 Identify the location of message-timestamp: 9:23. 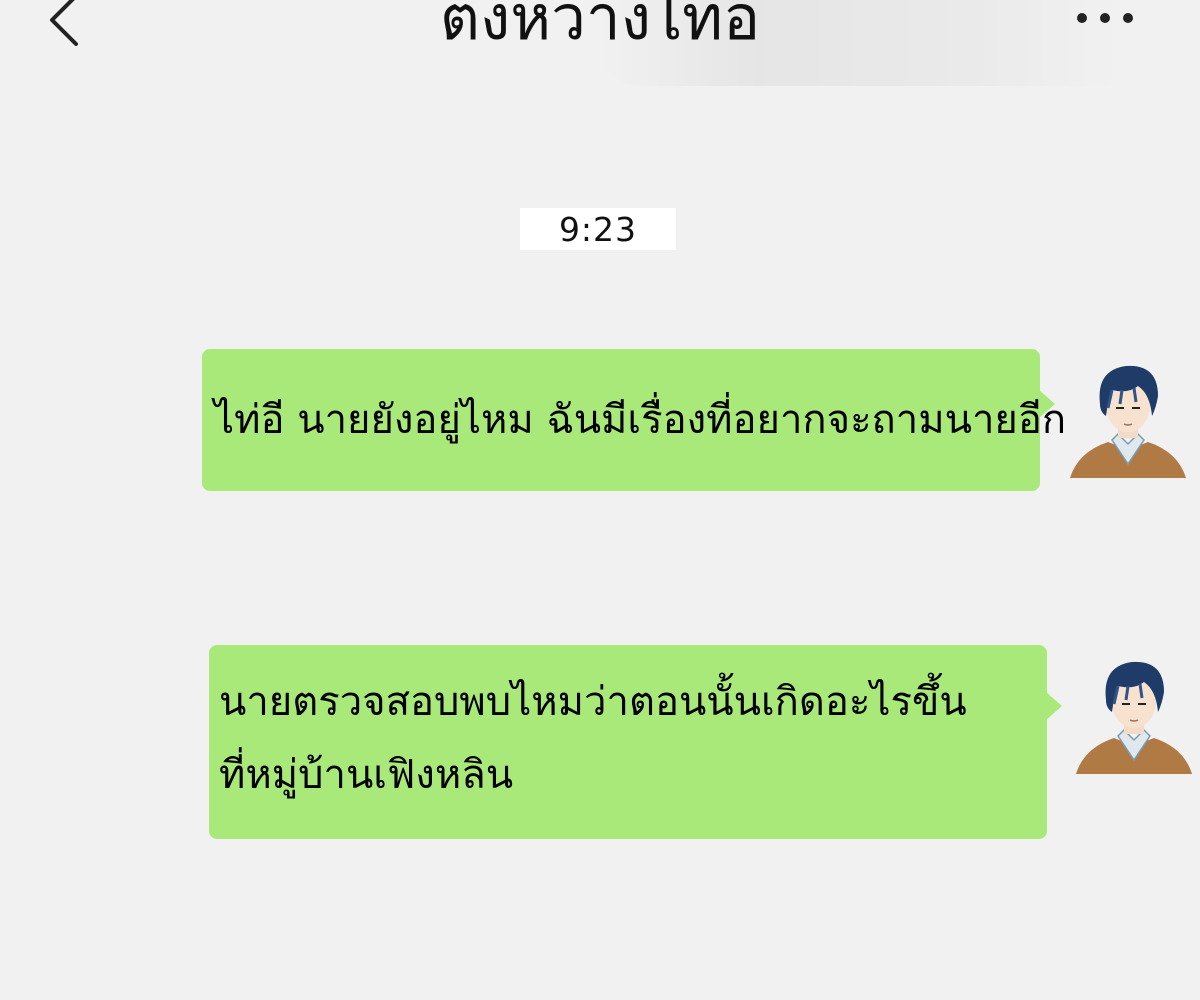
(598, 229).